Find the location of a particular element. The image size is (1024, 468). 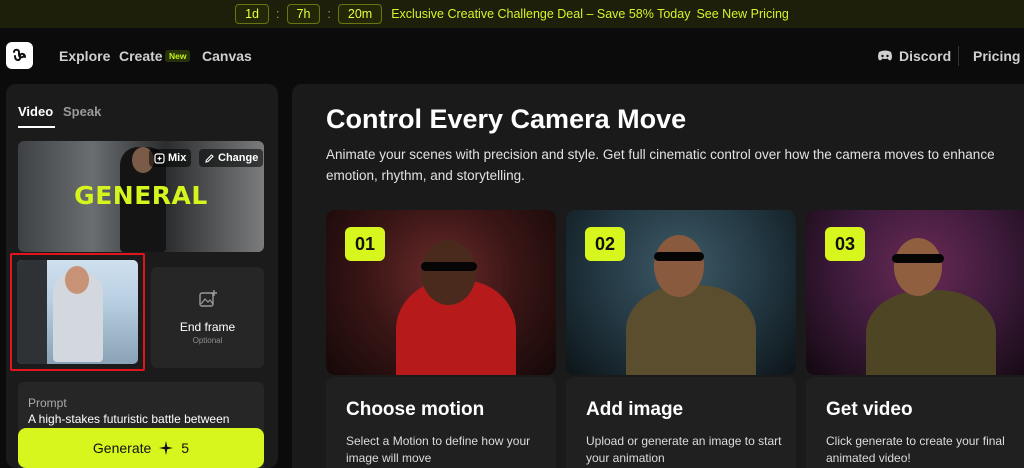

motion-preset-card: GENERAL Mix Change is located at coordinates (141, 196).